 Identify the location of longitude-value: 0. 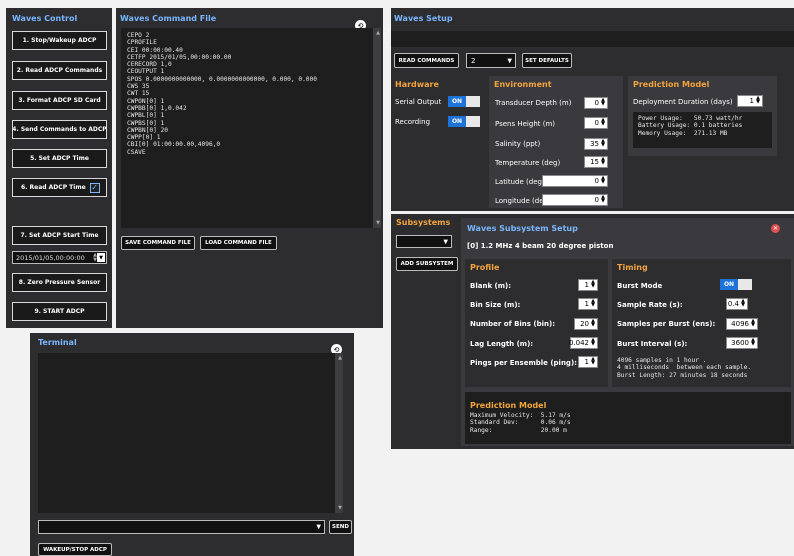
(596, 200).